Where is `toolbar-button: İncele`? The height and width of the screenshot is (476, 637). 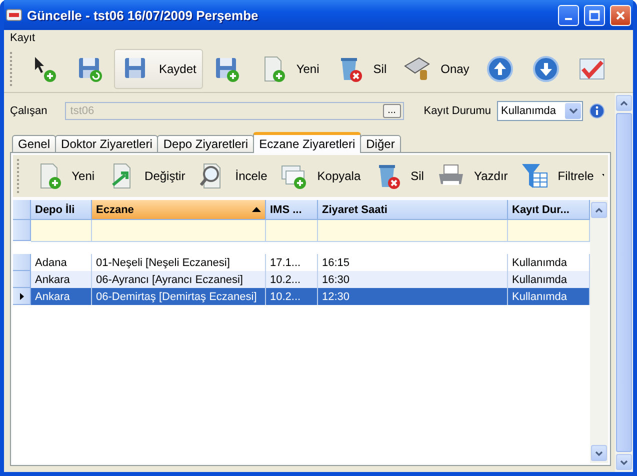 toolbar-button: İncele is located at coordinates (232, 176).